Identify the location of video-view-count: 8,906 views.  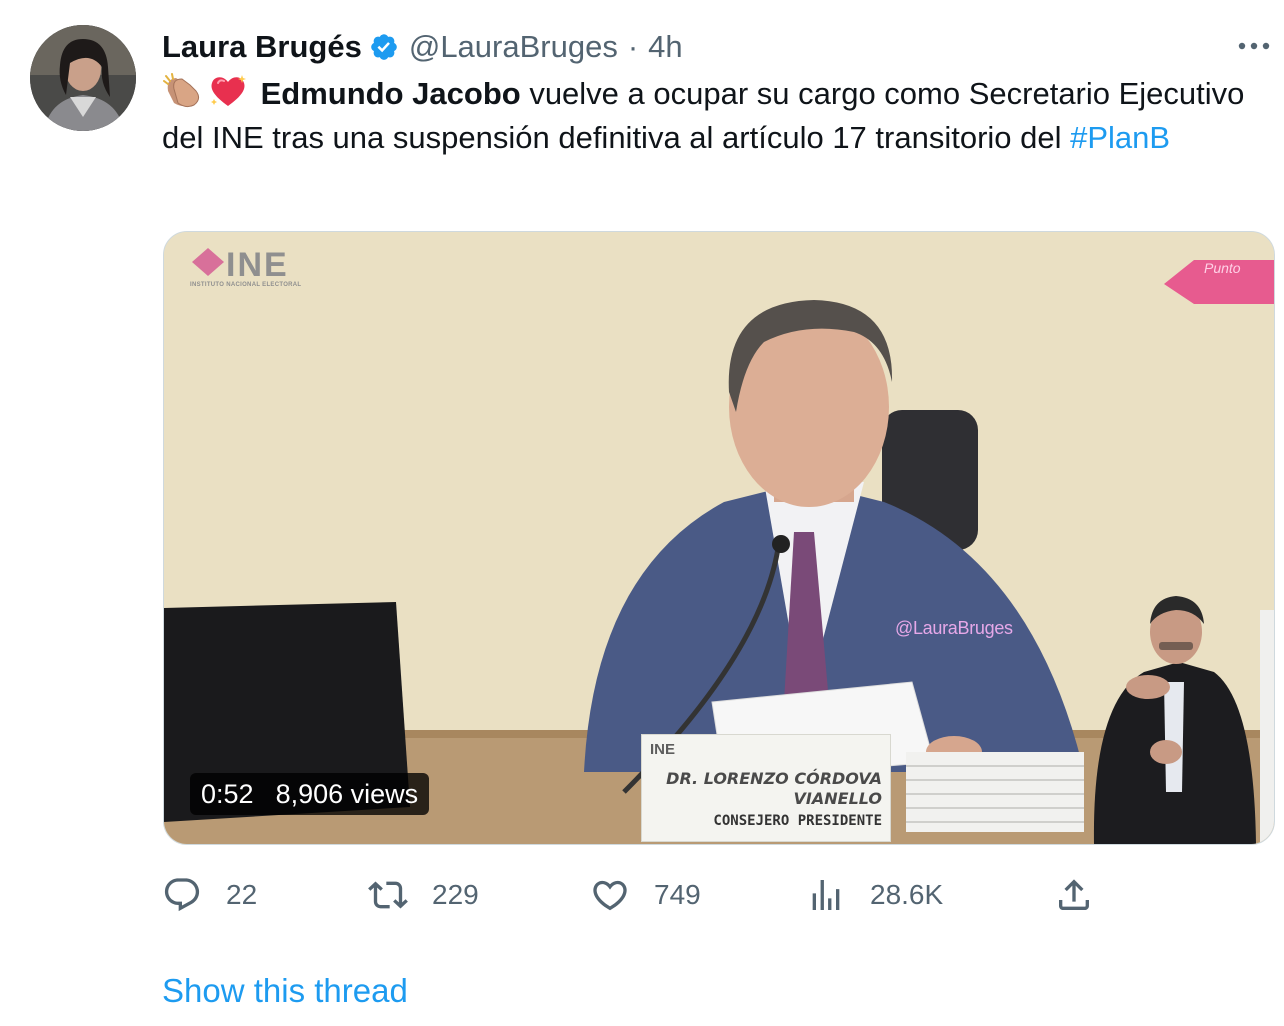
(347, 793).